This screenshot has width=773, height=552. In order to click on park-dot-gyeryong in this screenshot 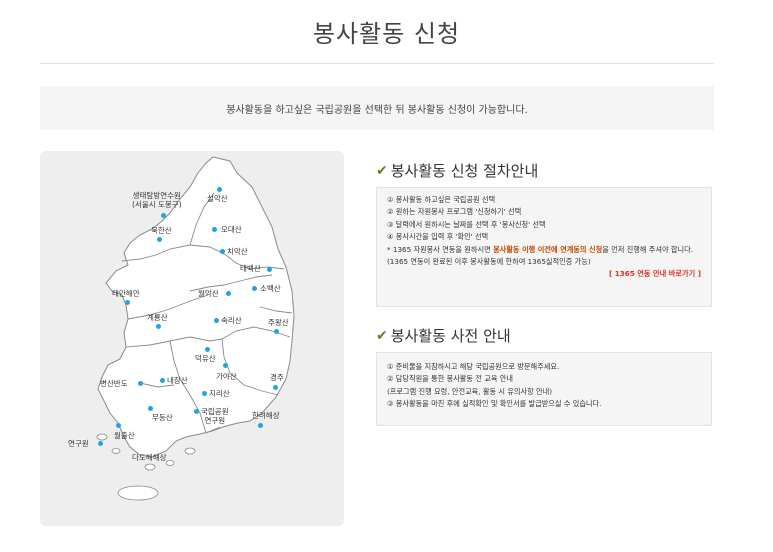, I will do `click(158, 326)`.